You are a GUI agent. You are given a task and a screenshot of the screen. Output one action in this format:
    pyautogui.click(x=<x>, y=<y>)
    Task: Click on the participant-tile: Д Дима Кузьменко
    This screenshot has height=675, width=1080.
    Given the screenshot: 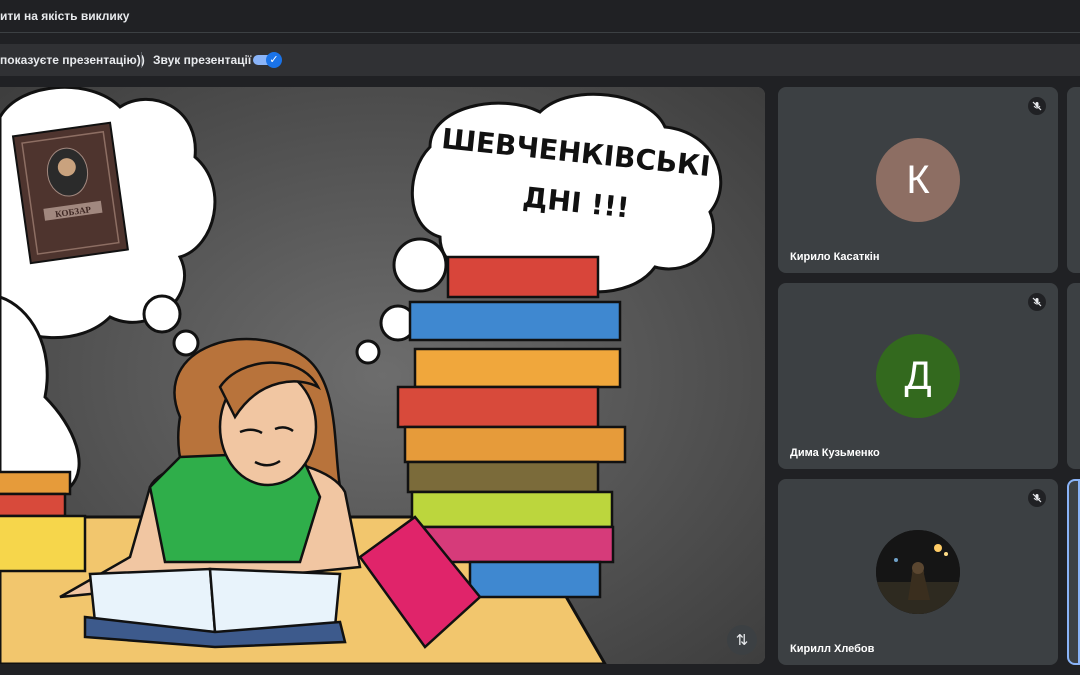 What is the action you would take?
    pyautogui.click(x=918, y=376)
    